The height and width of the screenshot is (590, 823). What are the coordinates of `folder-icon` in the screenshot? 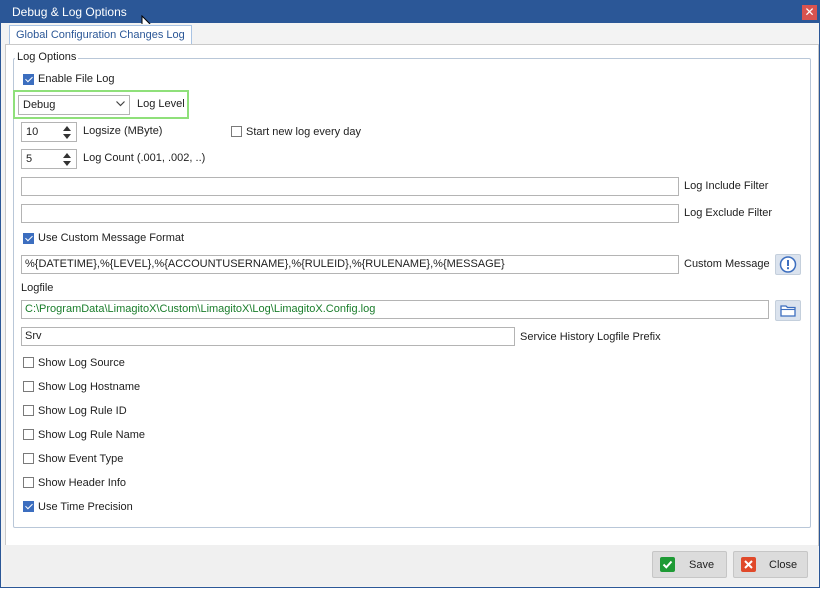 It's located at (788, 311).